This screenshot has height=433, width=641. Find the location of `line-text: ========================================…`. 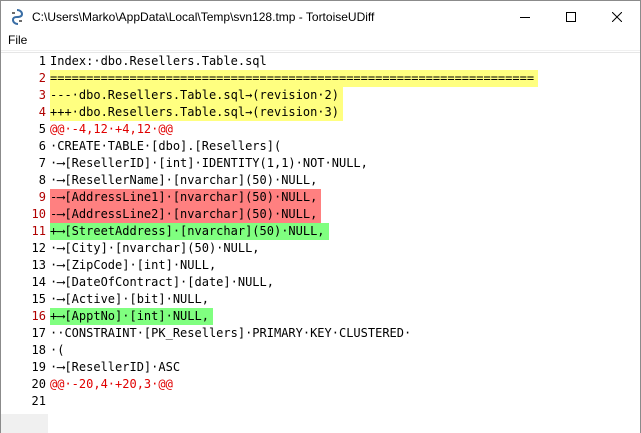

line-text: ========================================… is located at coordinates (294, 78).